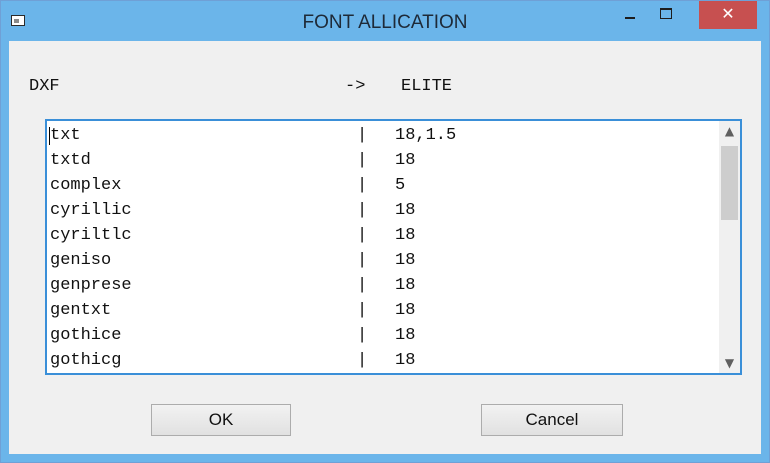  Describe the element at coordinates (728, 15) in the screenshot. I see `close-icon` at that location.